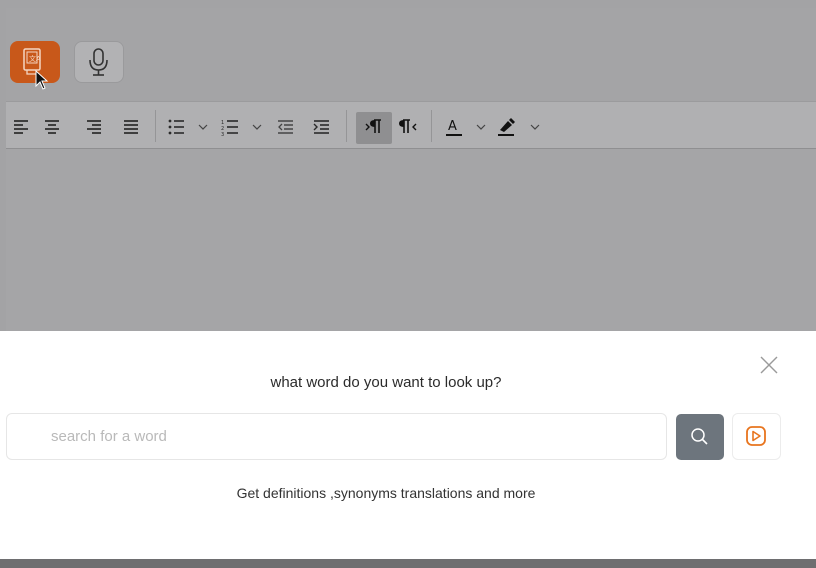 This screenshot has height=568, width=816. I want to click on align-left-icon, so click(22, 125).